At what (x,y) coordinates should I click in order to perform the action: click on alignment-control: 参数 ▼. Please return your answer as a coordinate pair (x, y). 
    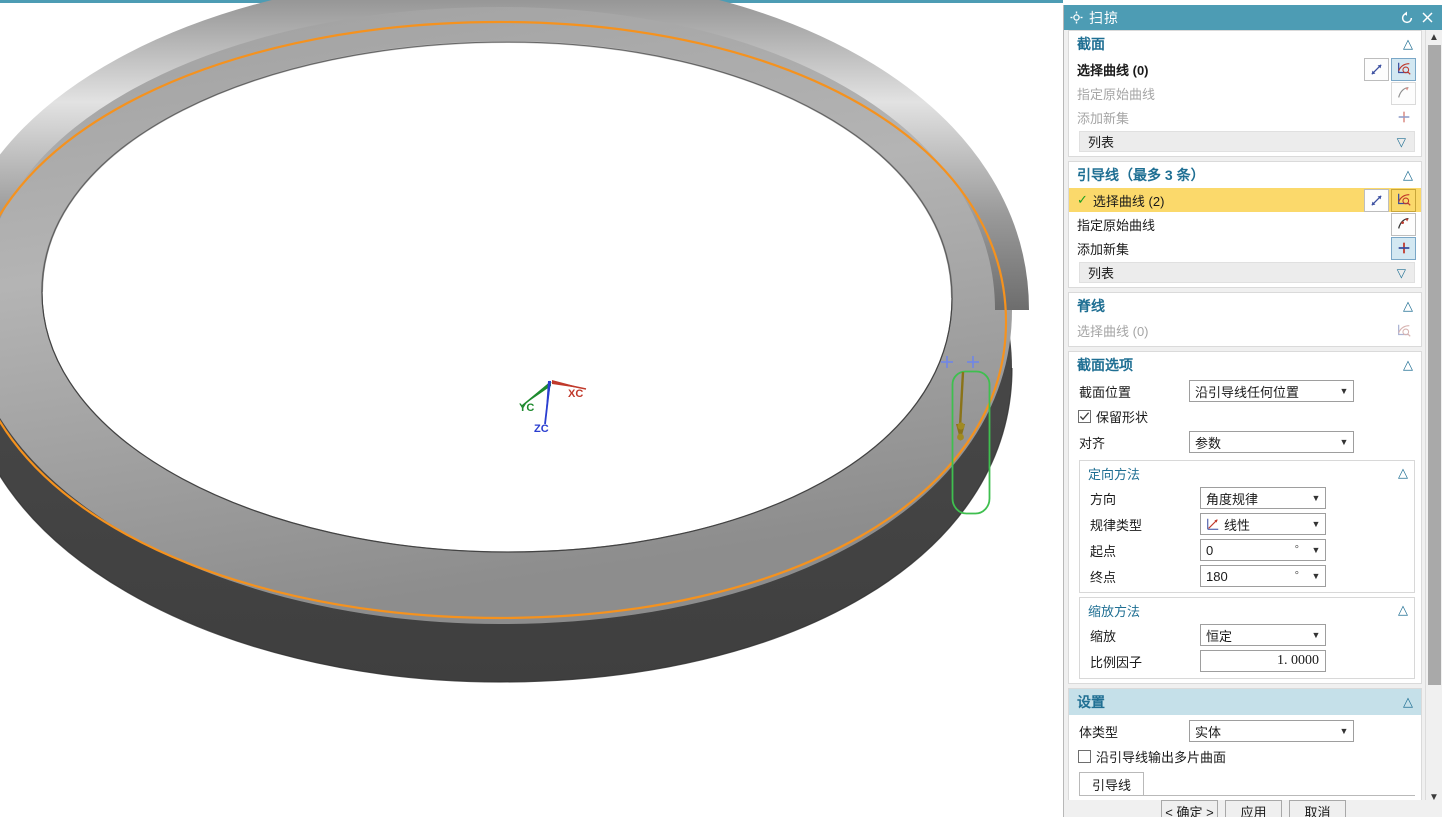
    Looking at the image, I should click on (1302, 442).